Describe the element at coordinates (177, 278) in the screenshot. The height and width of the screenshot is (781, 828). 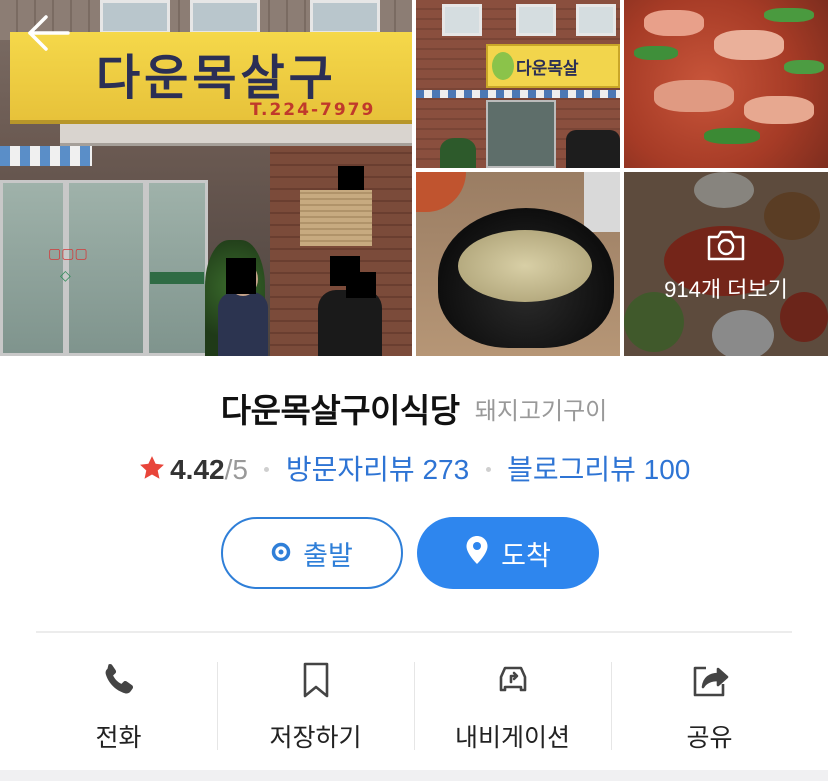
I see `door-decal-strip` at that location.